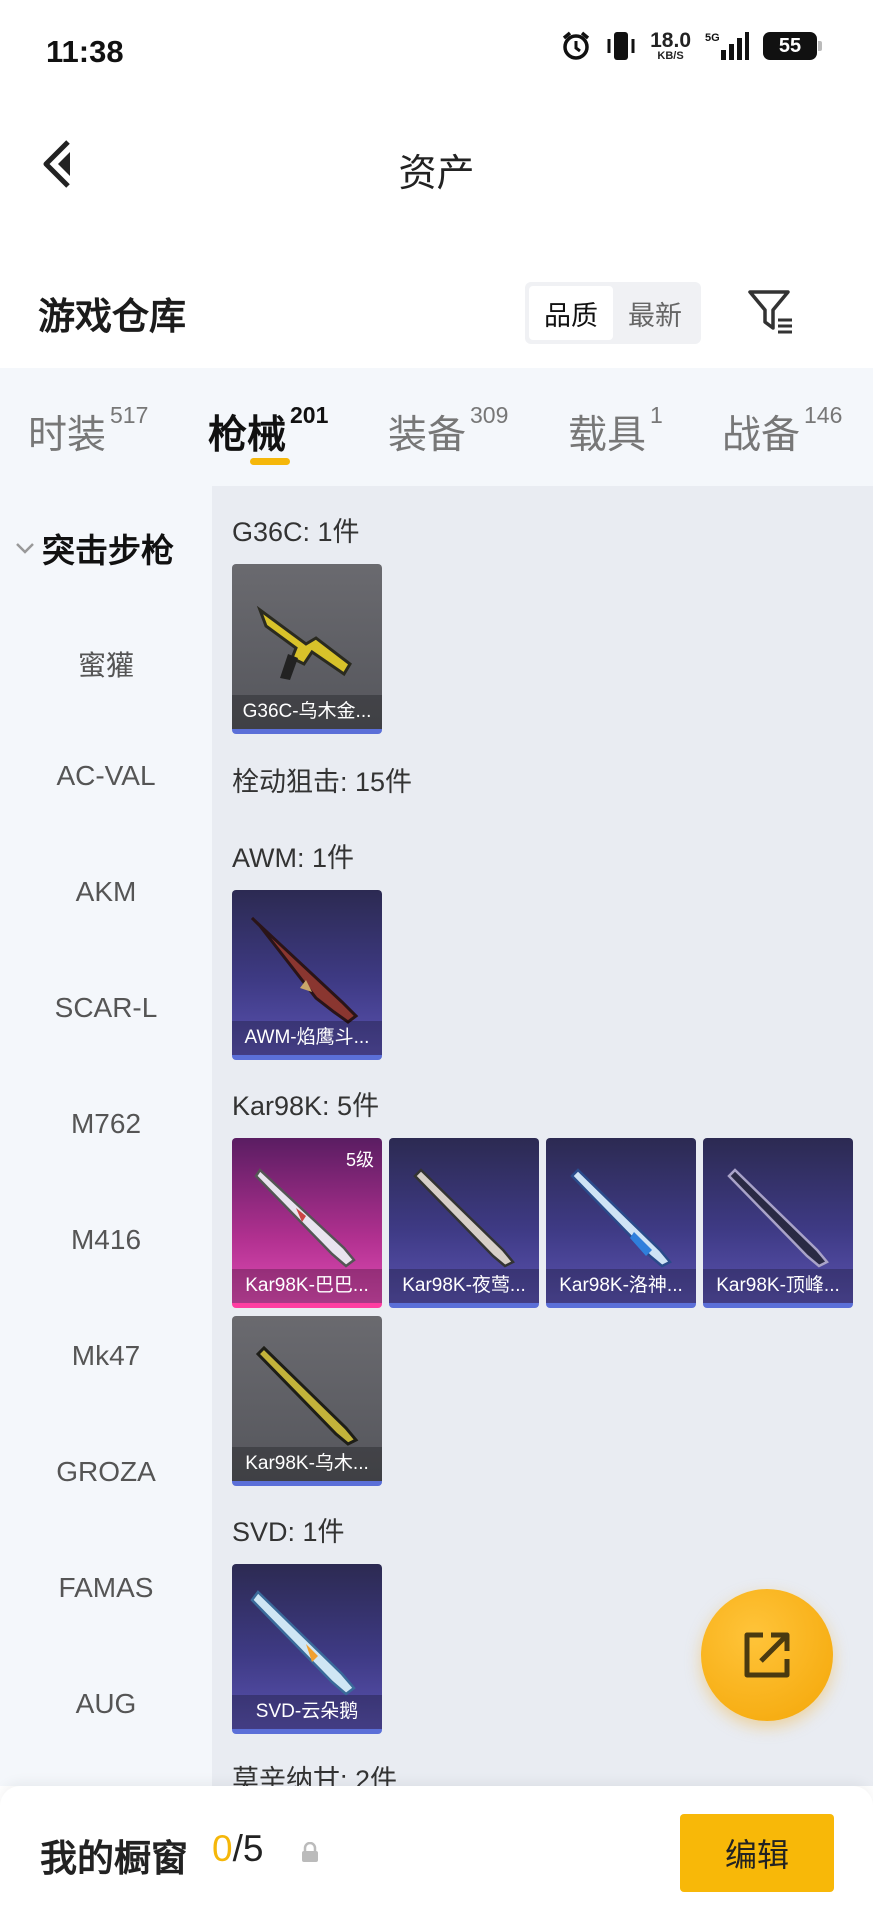 The width and height of the screenshot is (873, 1920). What do you see at coordinates (106, 1588) in the screenshot?
I see `sidebar-item-famas: FAMAS` at bounding box center [106, 1588].